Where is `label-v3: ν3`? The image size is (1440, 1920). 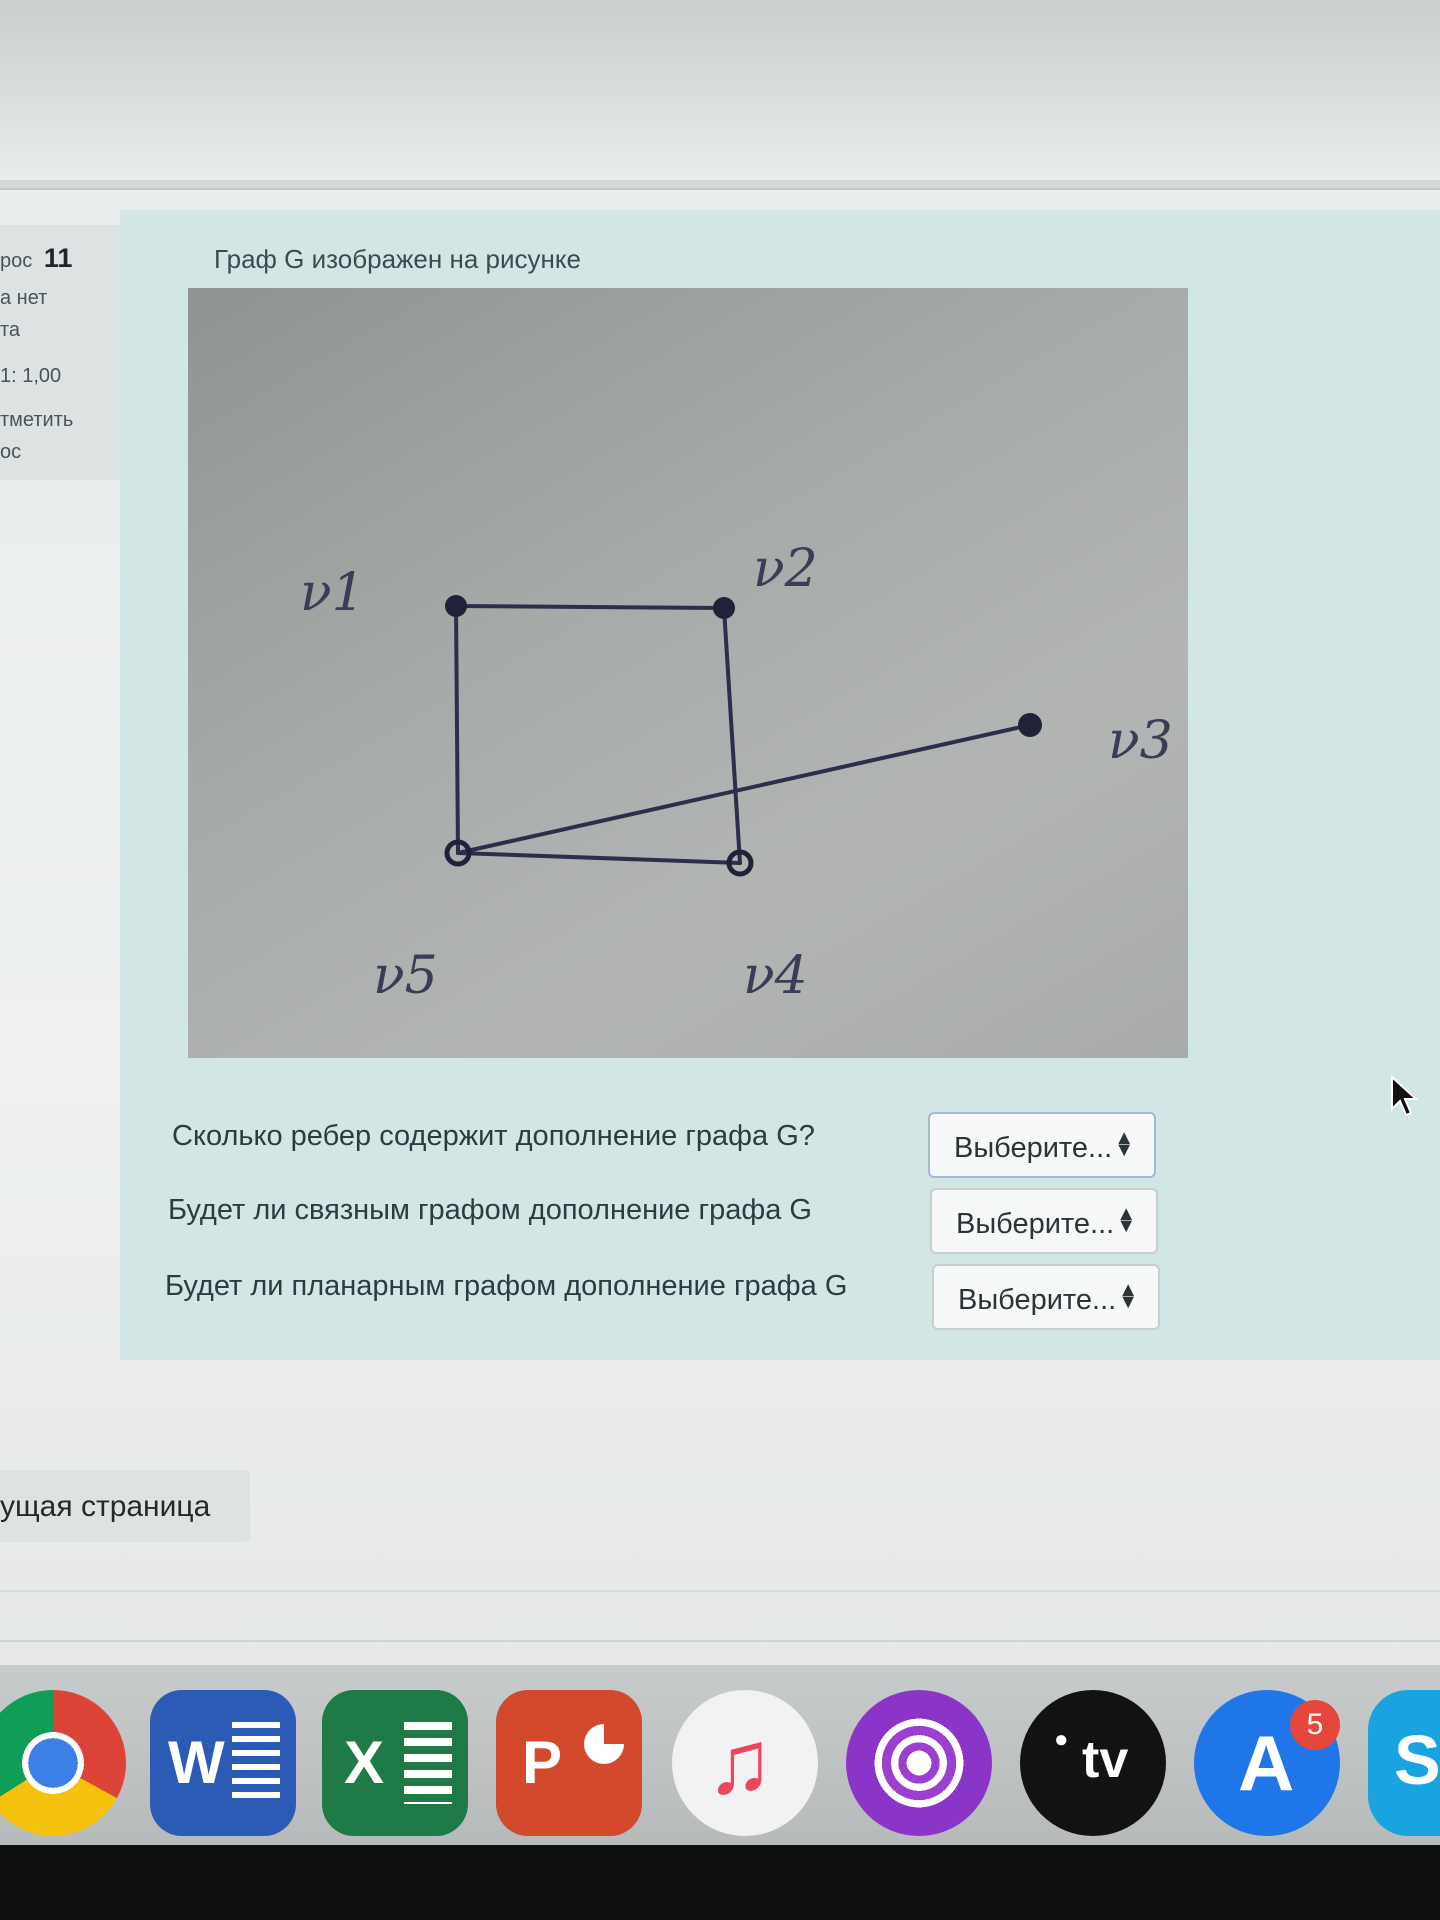 label-v3: ν3 is located at coordinates (1140, 741).